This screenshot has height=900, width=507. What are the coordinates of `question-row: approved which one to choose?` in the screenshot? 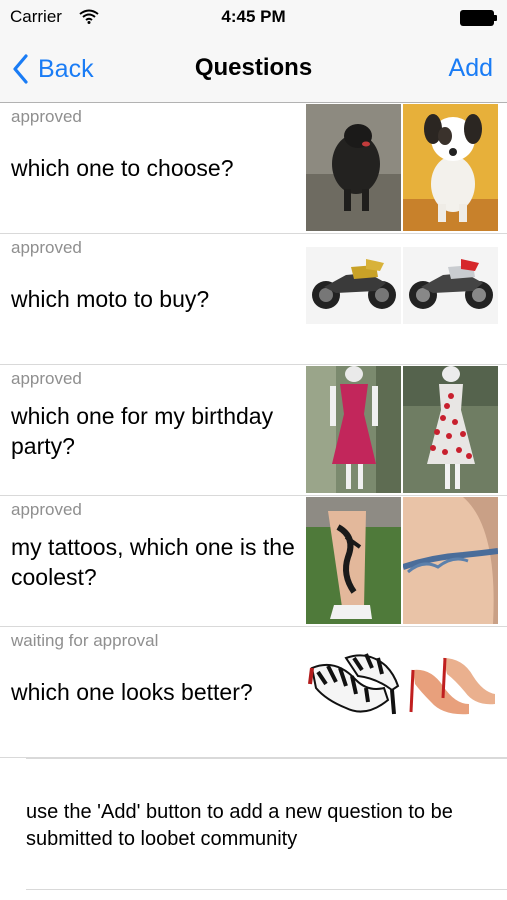 It's located at (253, 168).